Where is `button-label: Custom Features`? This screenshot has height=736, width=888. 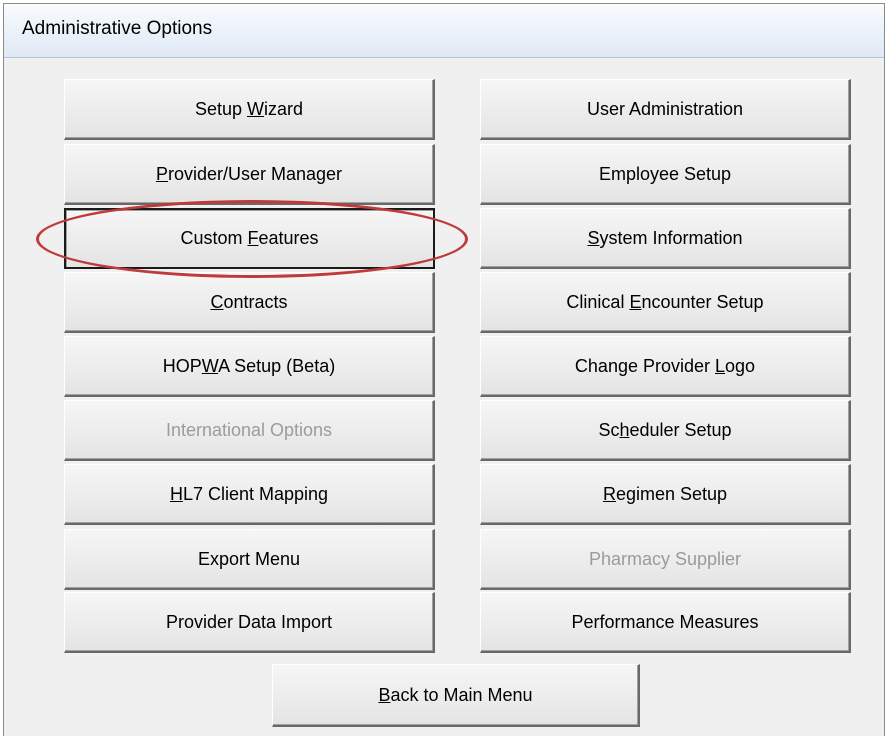 button-label: Custom Features is located at coordinates (249, 238).